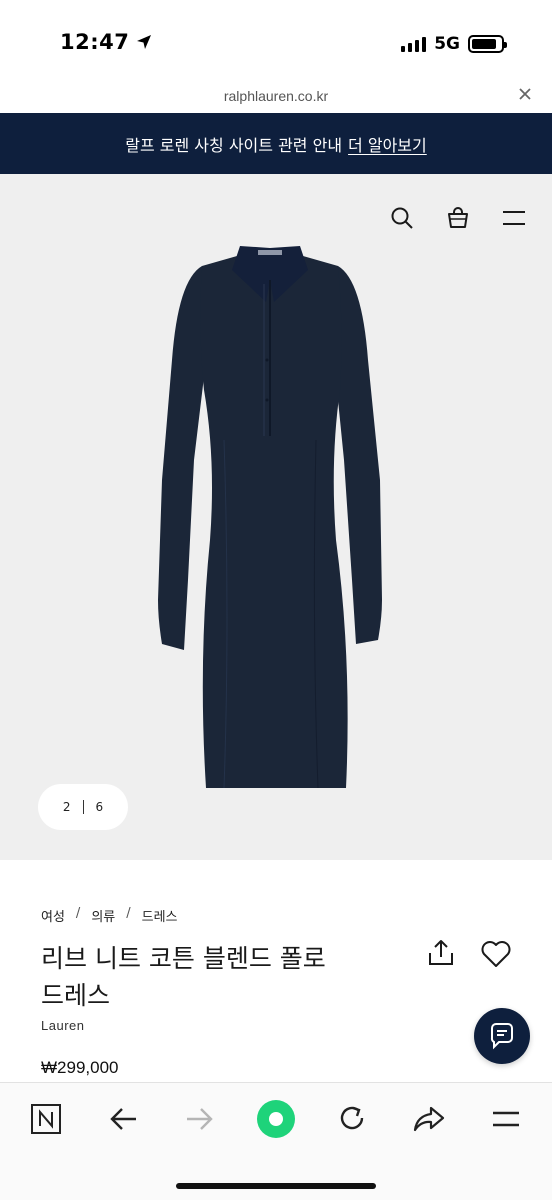  I want to click on url-bar: ralphlauren.co.kr, so click(276, 98).